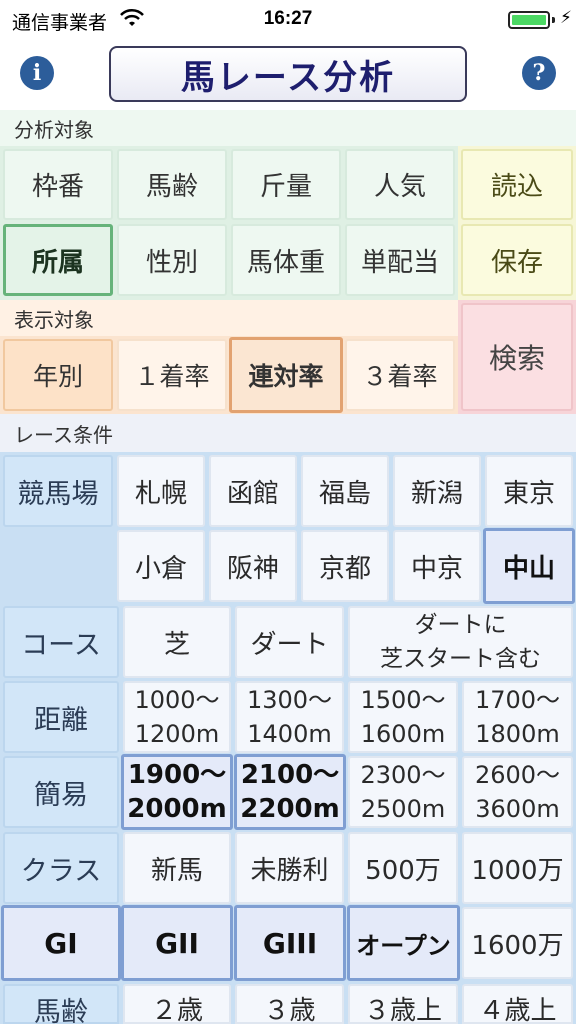  Describe the element at coordinates (253, 566) in the screenshot. I see `racecourse-hanshin: 阪神` at that location.